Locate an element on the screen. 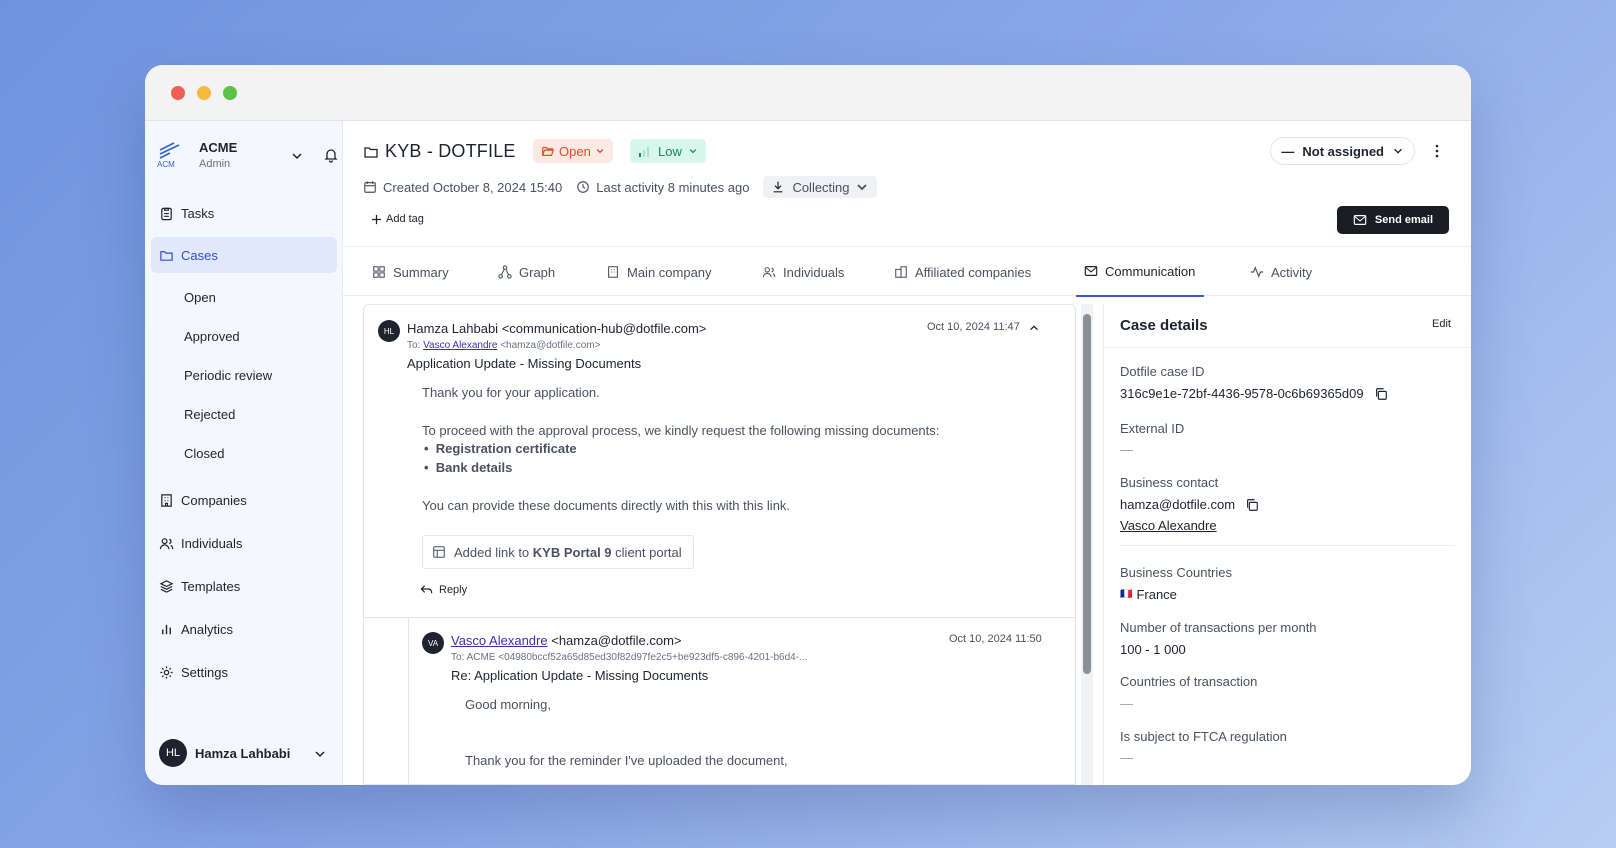 Image resolution: width=1616 pixels, height=848 pixels. graph-icon is located at coordinates (505, 272).